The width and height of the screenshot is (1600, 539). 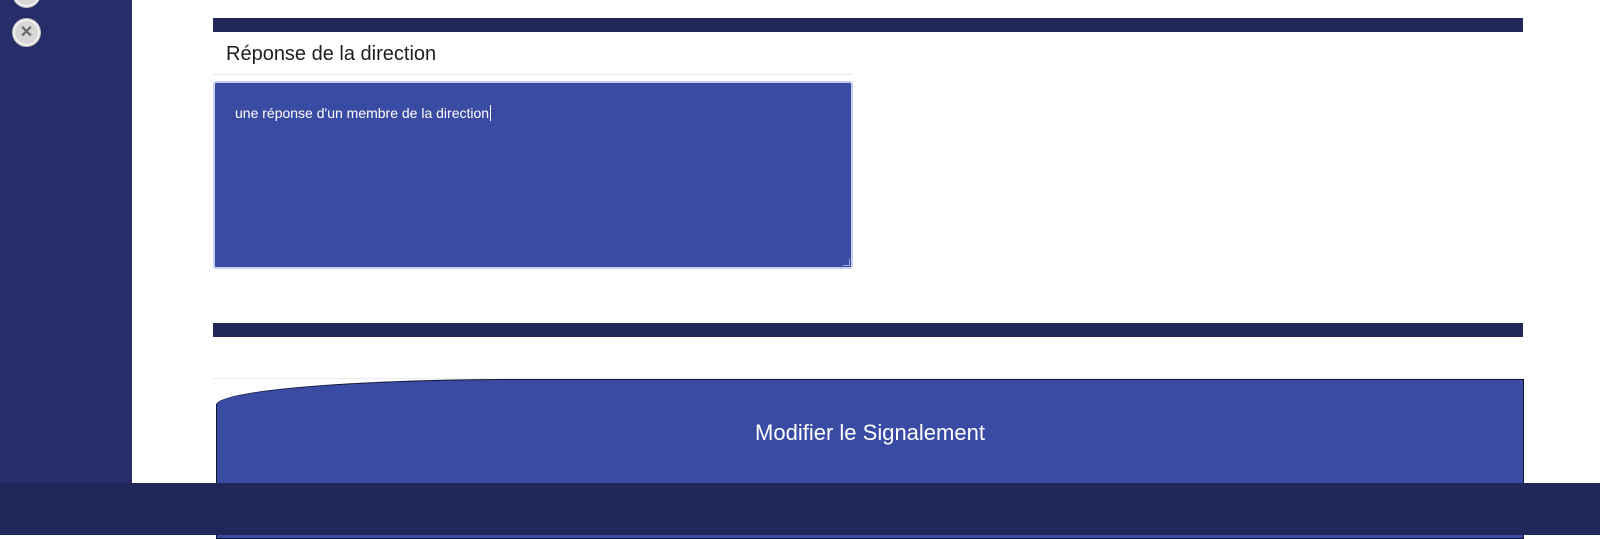 I want to click on response-textarea: une réponse d'un membre de la direction, so click(x=533, y=175).